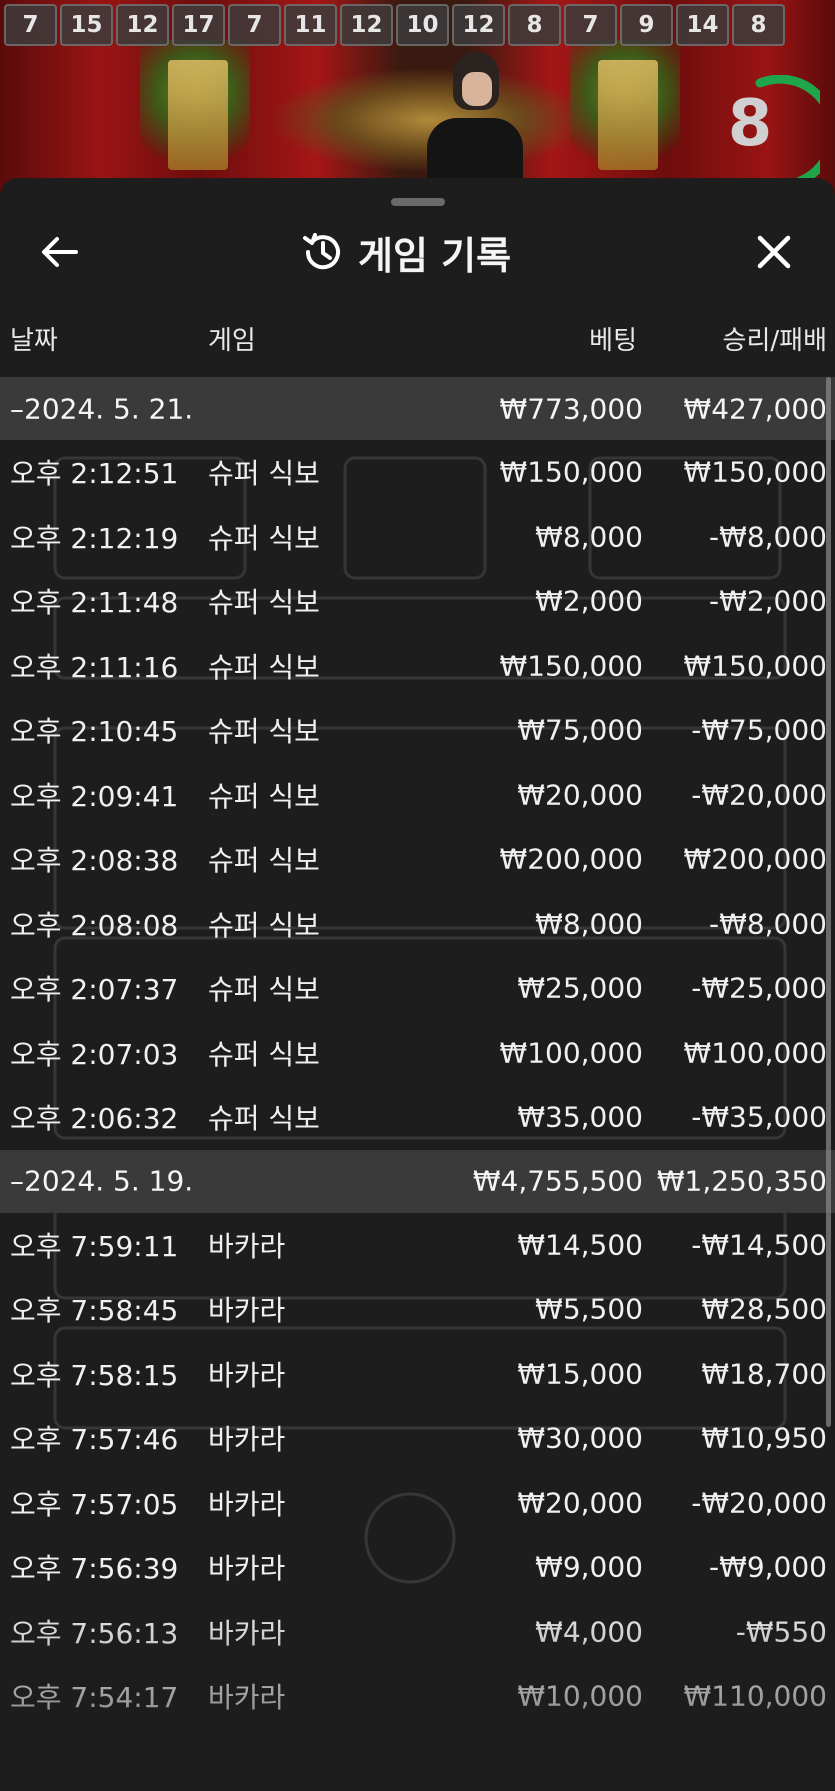 This screenshot has width=835, height=1791. Describe the element at coordinates (417, 408) in the screenshot. I see `date-group-row: –2024. 5. 21. ₩773,000 ₩427,000` at that location.